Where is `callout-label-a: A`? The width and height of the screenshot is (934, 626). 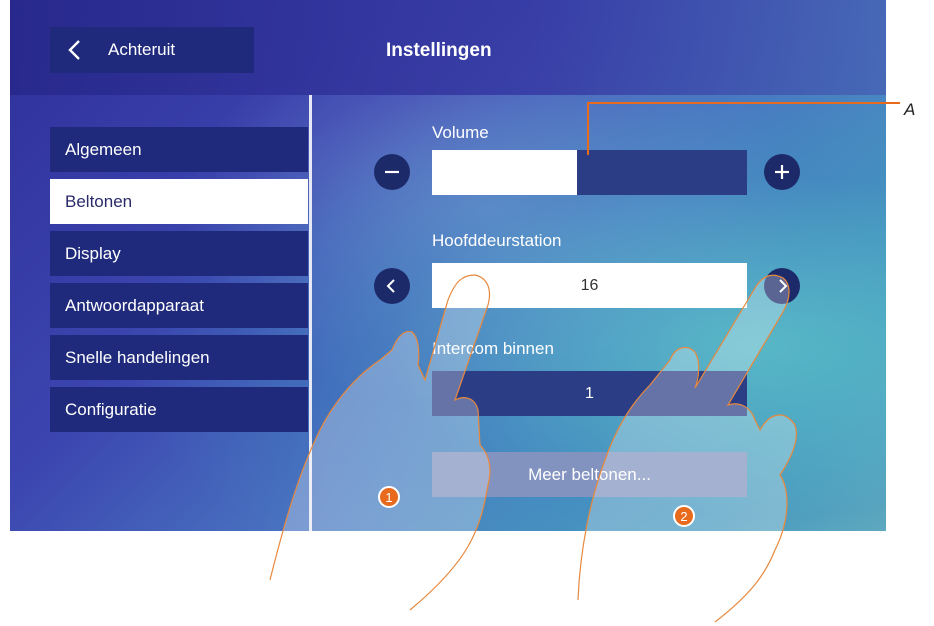
callout-label-a: A is located at coordinates (910, 109).